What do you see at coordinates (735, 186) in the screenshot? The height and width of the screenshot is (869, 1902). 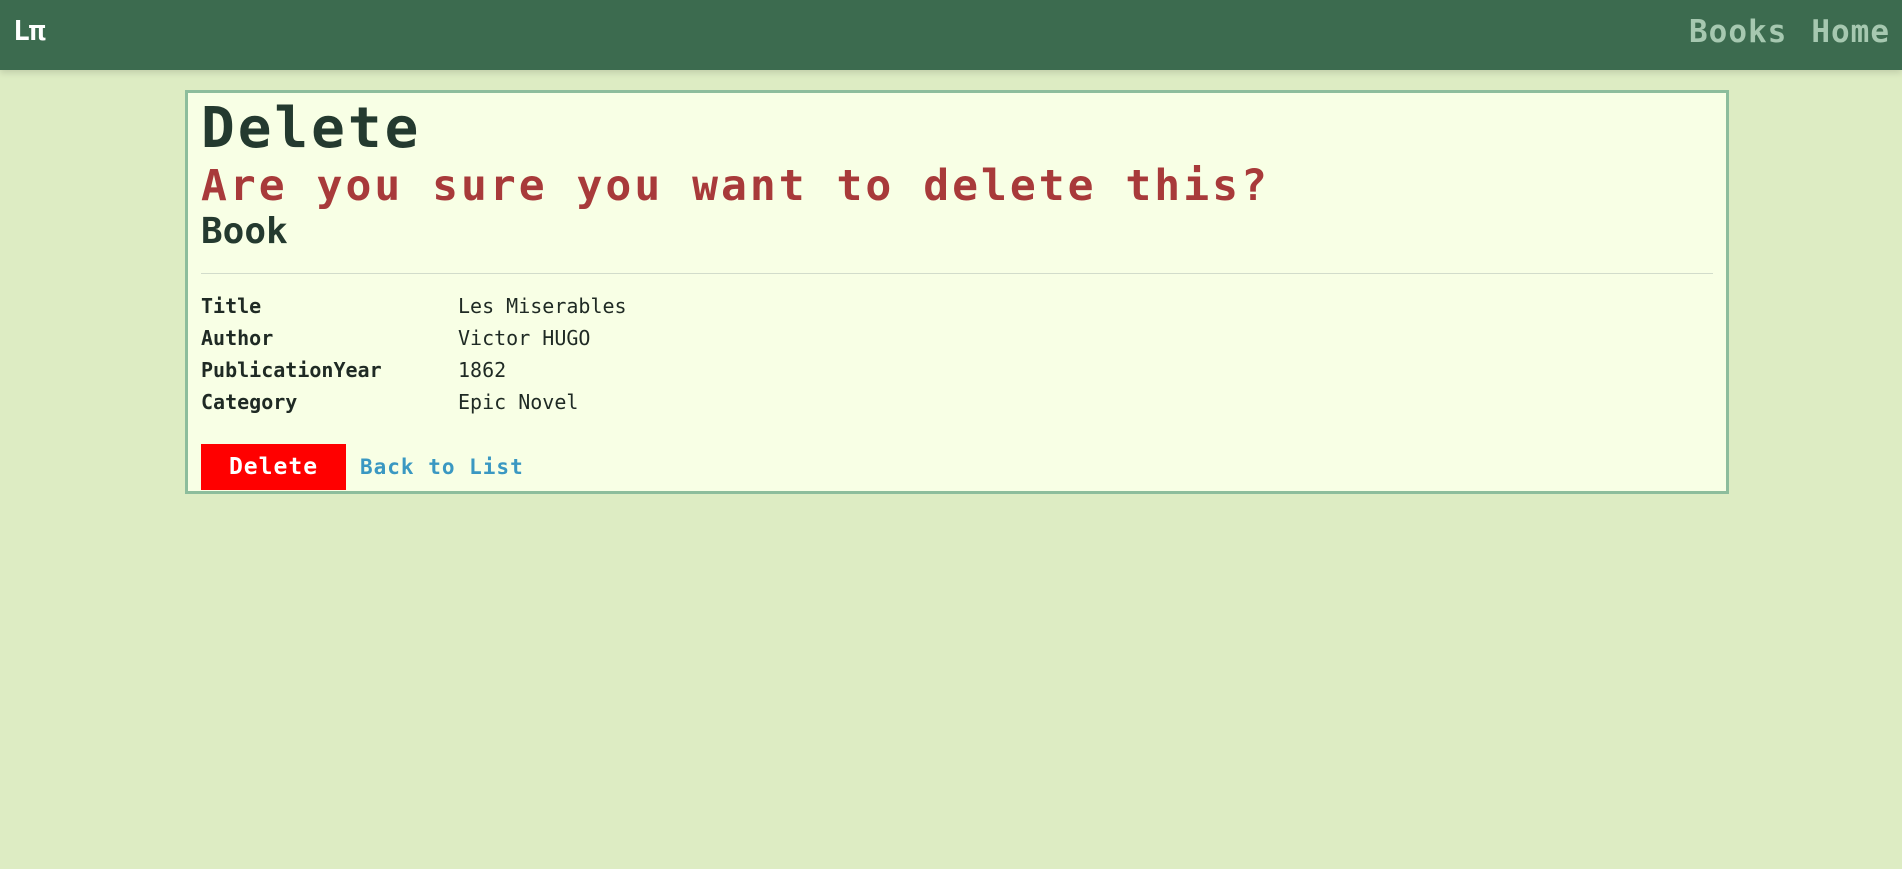 I see `confirm-message: Are you sure you want to delete this?` at bounding box center [735, 186].